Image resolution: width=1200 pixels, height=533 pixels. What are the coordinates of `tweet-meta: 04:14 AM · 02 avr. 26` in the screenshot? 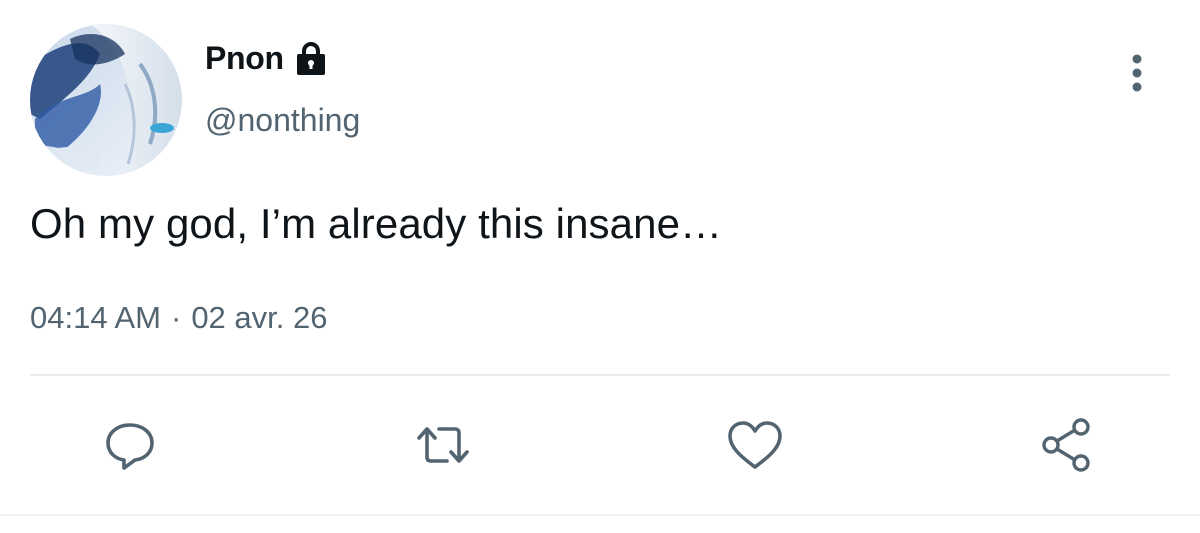 It's located at (178, 318).